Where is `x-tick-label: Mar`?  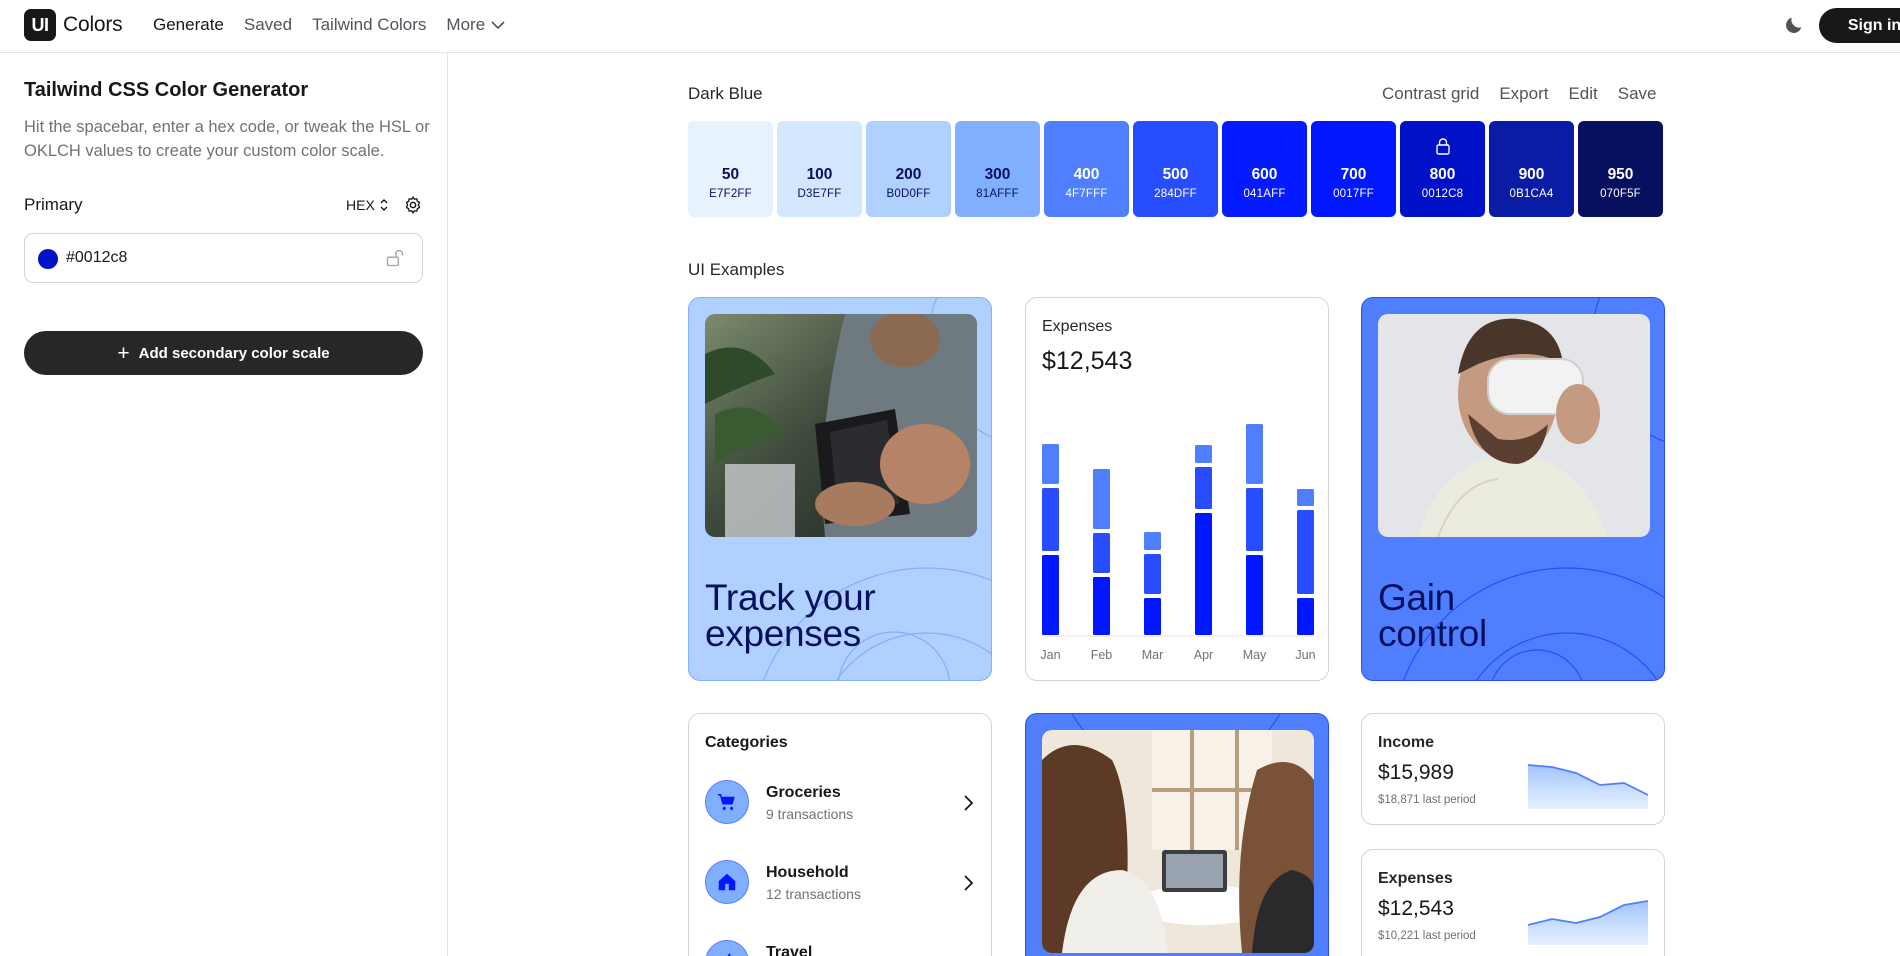 x-tick-label: Mar is located at coordinates (1153, 655).